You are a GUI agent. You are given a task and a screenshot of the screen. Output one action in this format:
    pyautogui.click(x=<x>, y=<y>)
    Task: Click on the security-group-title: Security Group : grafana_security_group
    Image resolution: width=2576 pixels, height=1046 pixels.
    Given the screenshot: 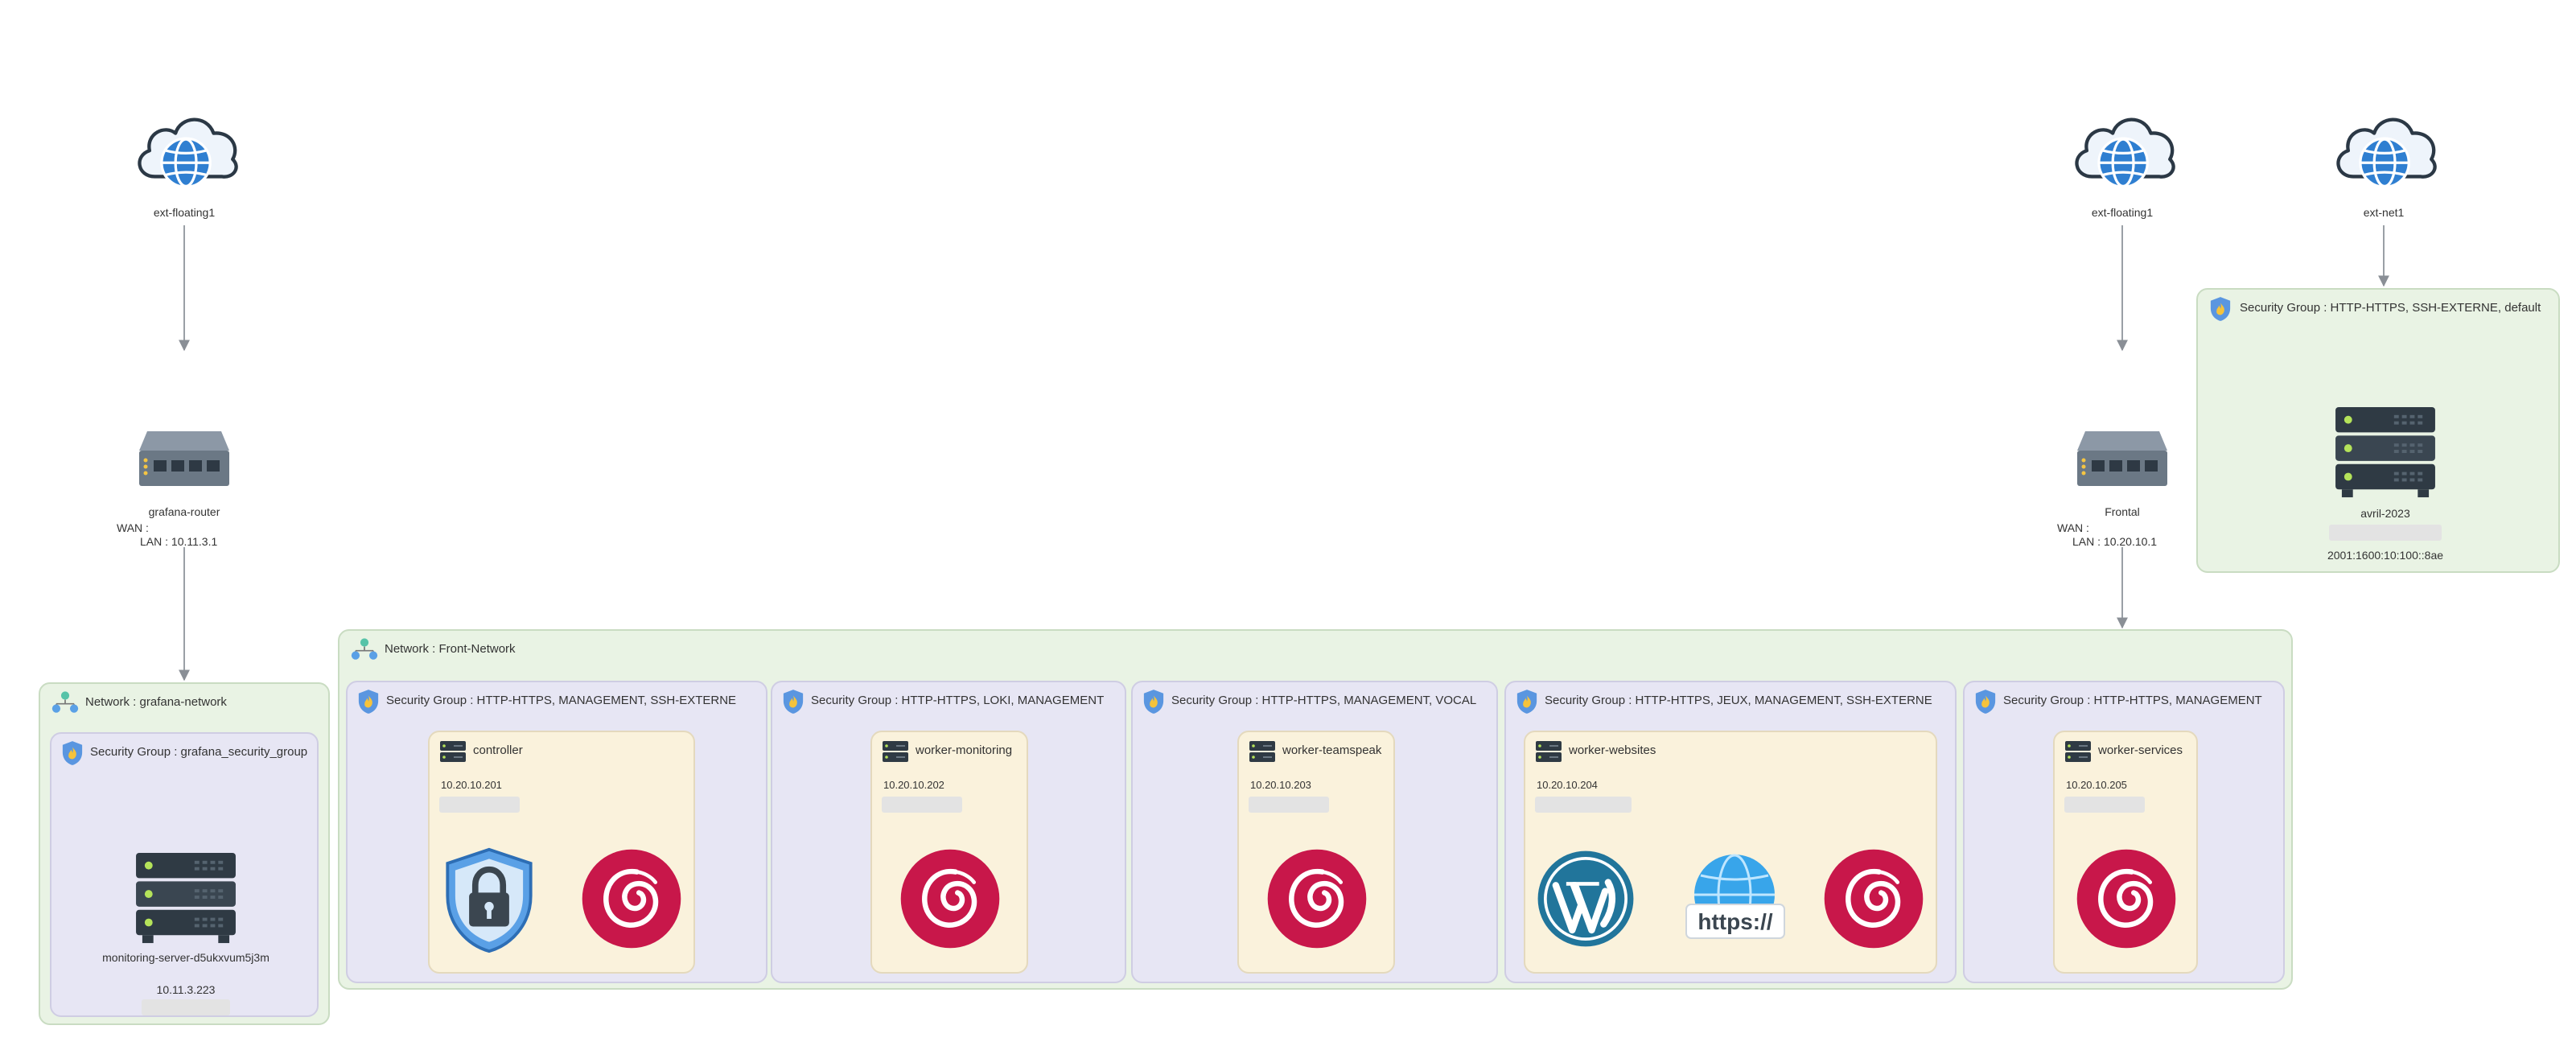 What is the action you would take?
    pyautogui.click(x=199, y=752)
    